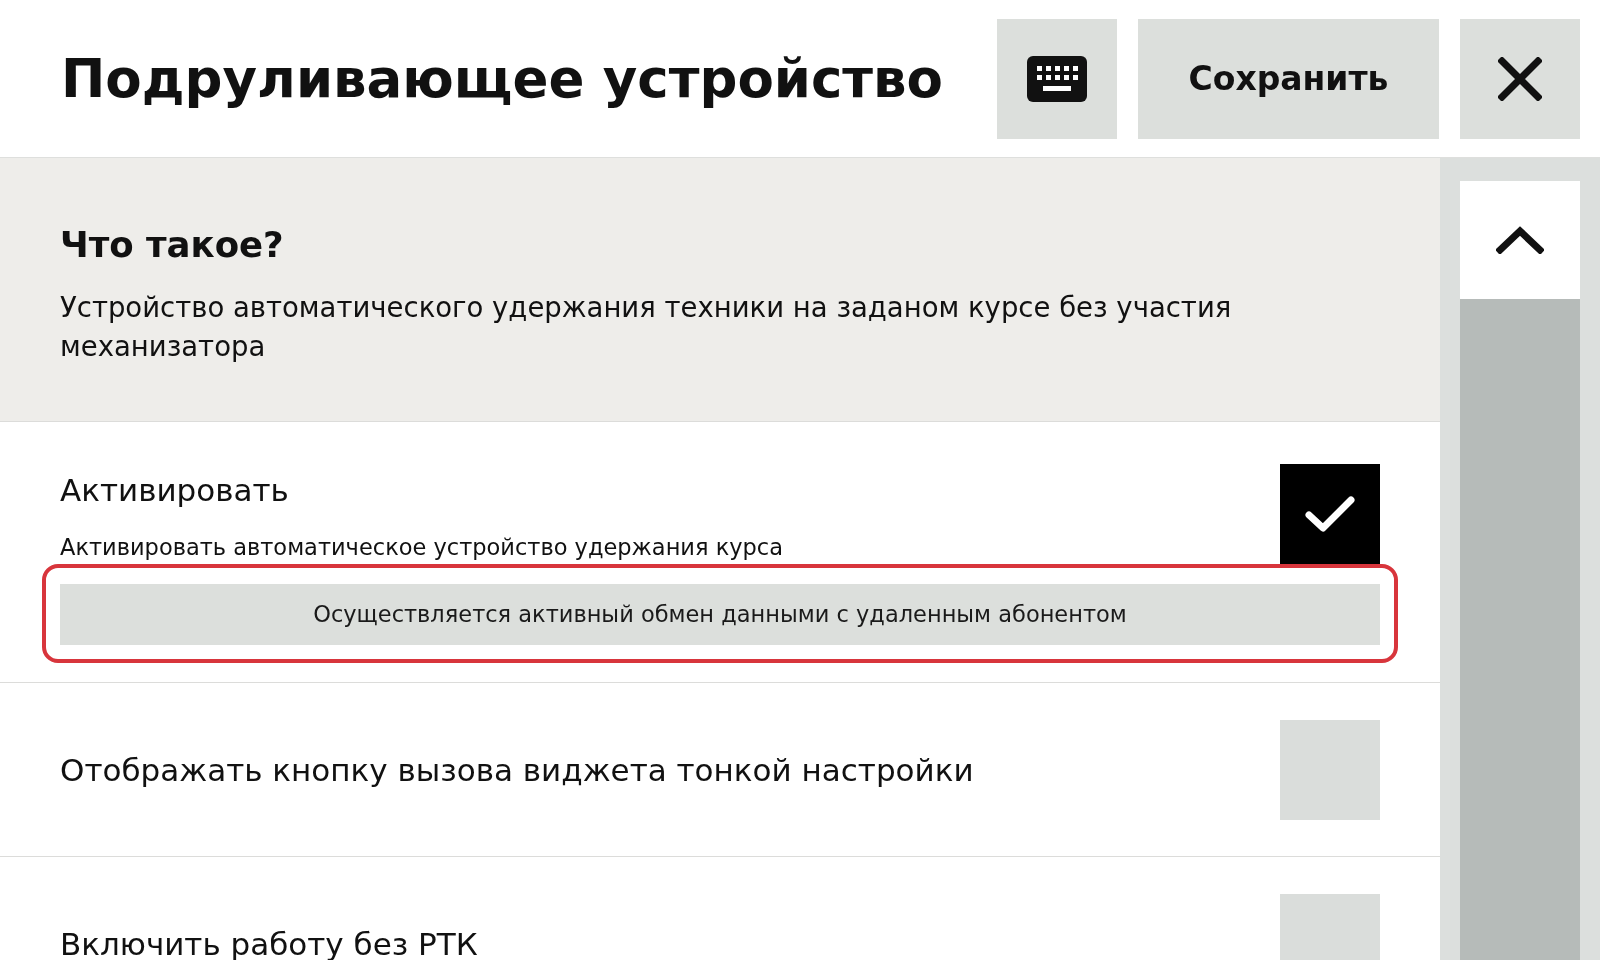 This screenshot has height=960, width=1600. I want to click on save-button: Сохранить, so click(1288, 78).